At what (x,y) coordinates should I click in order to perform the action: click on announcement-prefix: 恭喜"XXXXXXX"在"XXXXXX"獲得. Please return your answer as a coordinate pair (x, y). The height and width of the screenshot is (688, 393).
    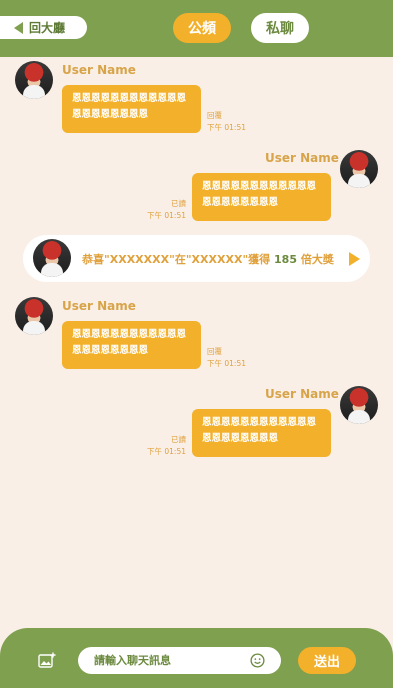
    Looking at the image, I should click on (178, 259).